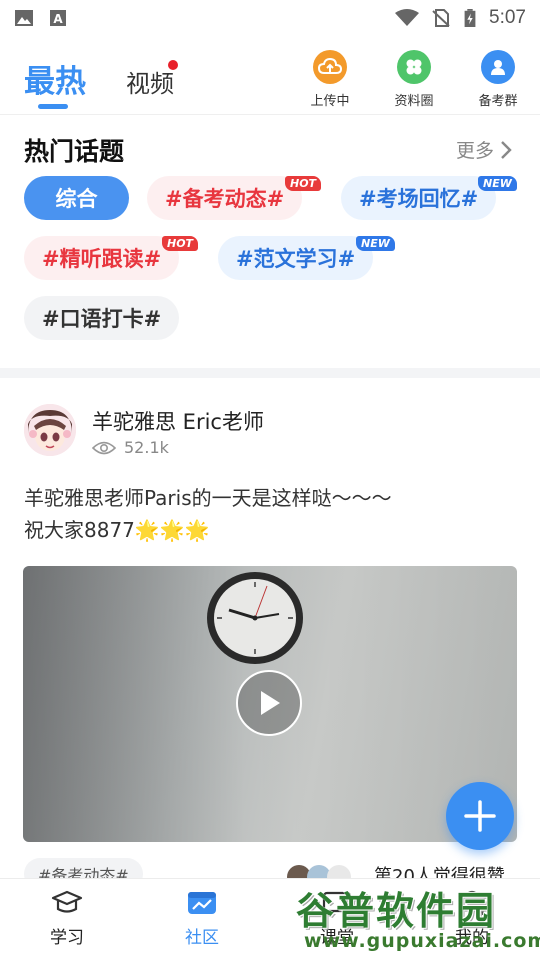 The image size is (540, 960). I want to click on materials-button: 资料圈, so click(414, 79).